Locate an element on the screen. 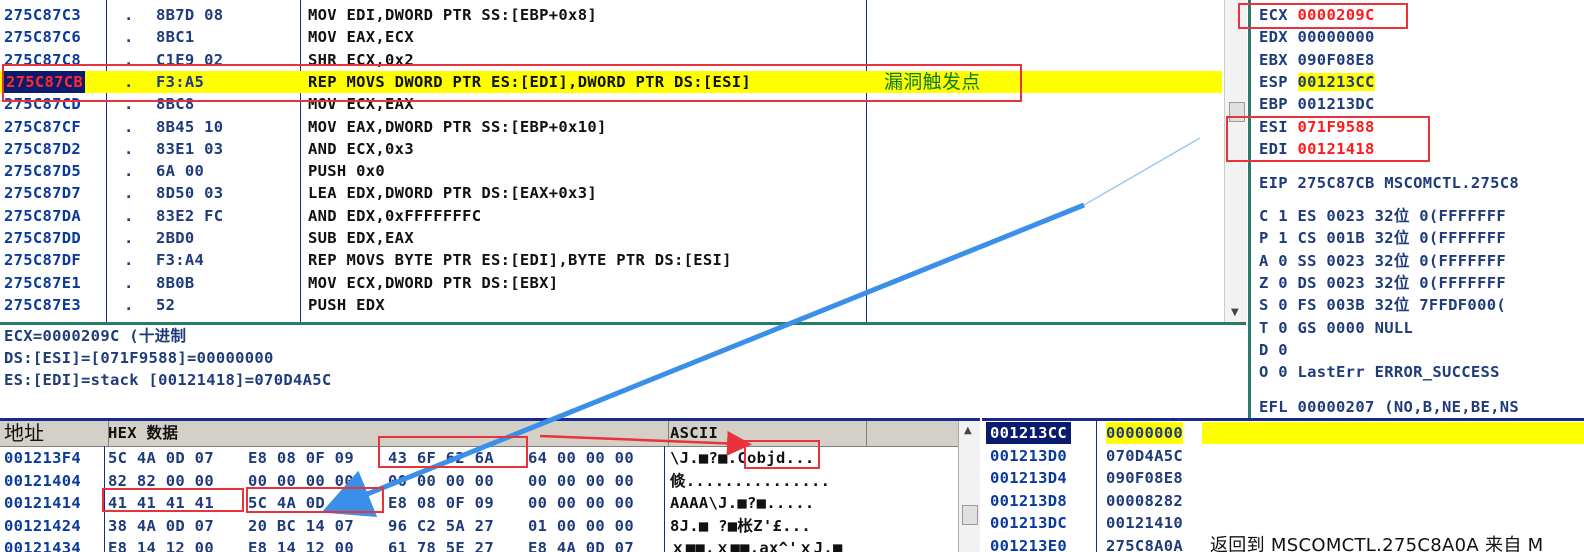 The height and width of the screenshot is (552, 1584). disasm-address: 275C87E3 is located at coordinates (42, 305).